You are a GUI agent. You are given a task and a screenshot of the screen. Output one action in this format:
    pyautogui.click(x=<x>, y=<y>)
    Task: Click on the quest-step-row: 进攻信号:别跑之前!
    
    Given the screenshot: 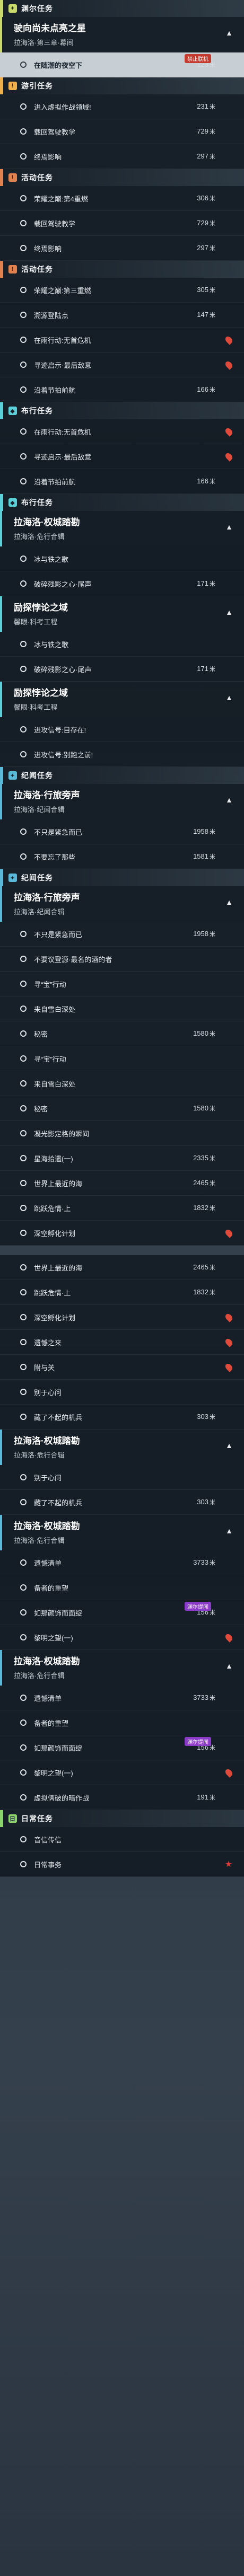 What is the action you would take?
    pyautogui.click(x=122, y=754)
    